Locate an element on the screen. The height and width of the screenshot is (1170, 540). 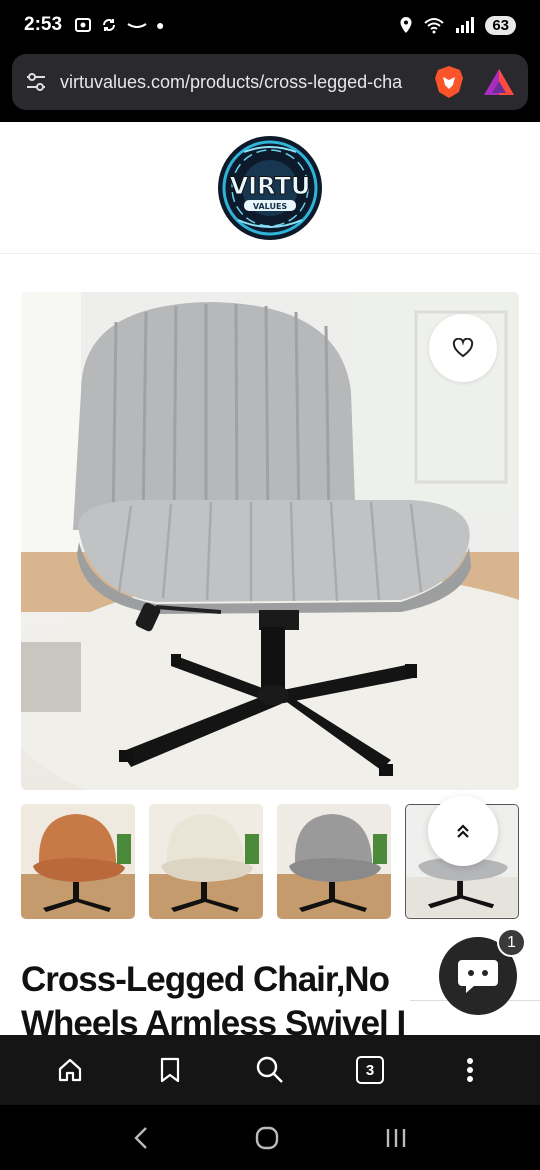
site-header: VIRTU VALUES is located at coordinates (270, 188).